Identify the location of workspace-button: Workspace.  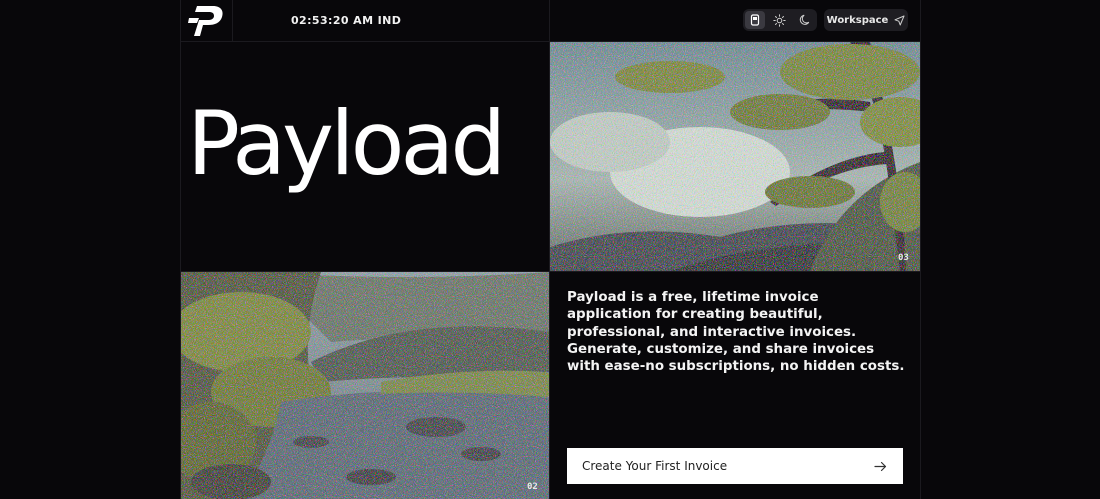
(866, 20).